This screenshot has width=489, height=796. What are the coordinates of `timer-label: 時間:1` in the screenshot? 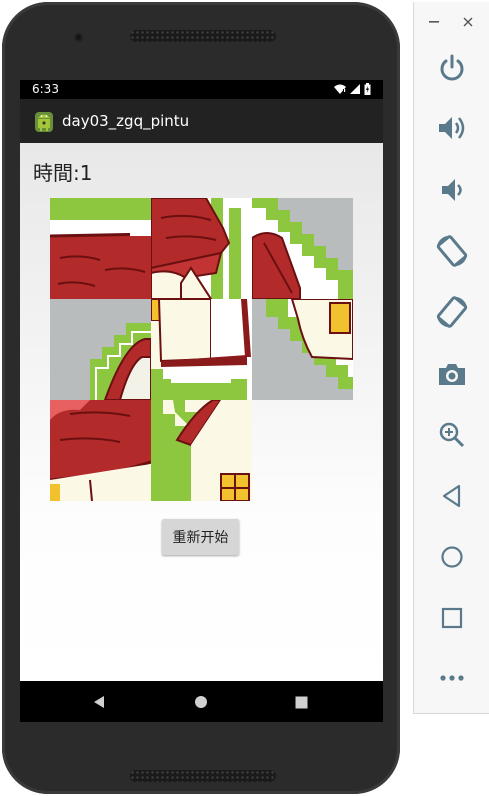 It's located at (63, 173).